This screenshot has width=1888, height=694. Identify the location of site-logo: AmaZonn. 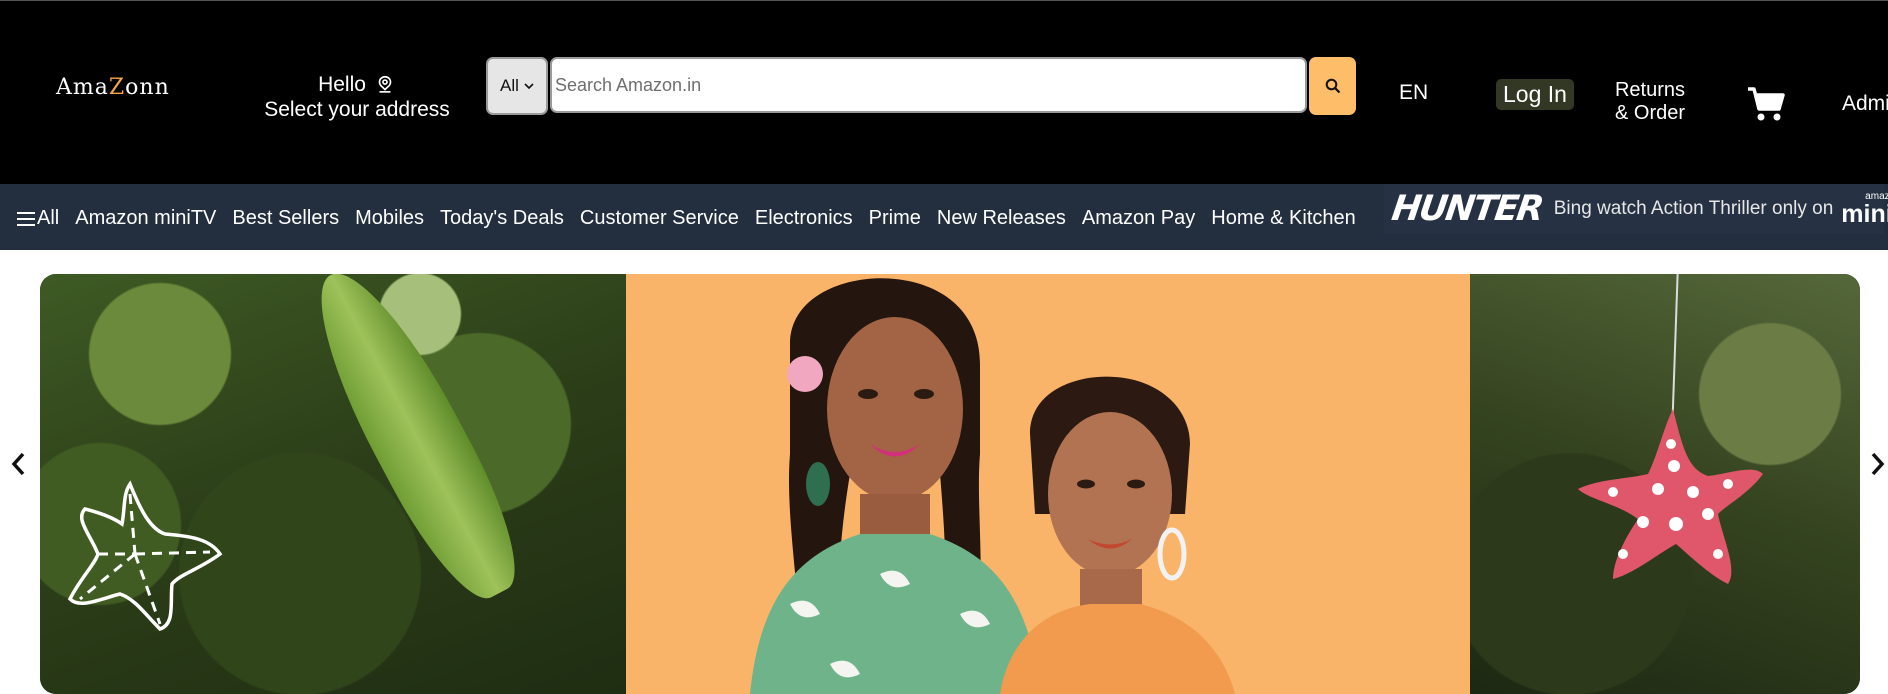
(113, 87).